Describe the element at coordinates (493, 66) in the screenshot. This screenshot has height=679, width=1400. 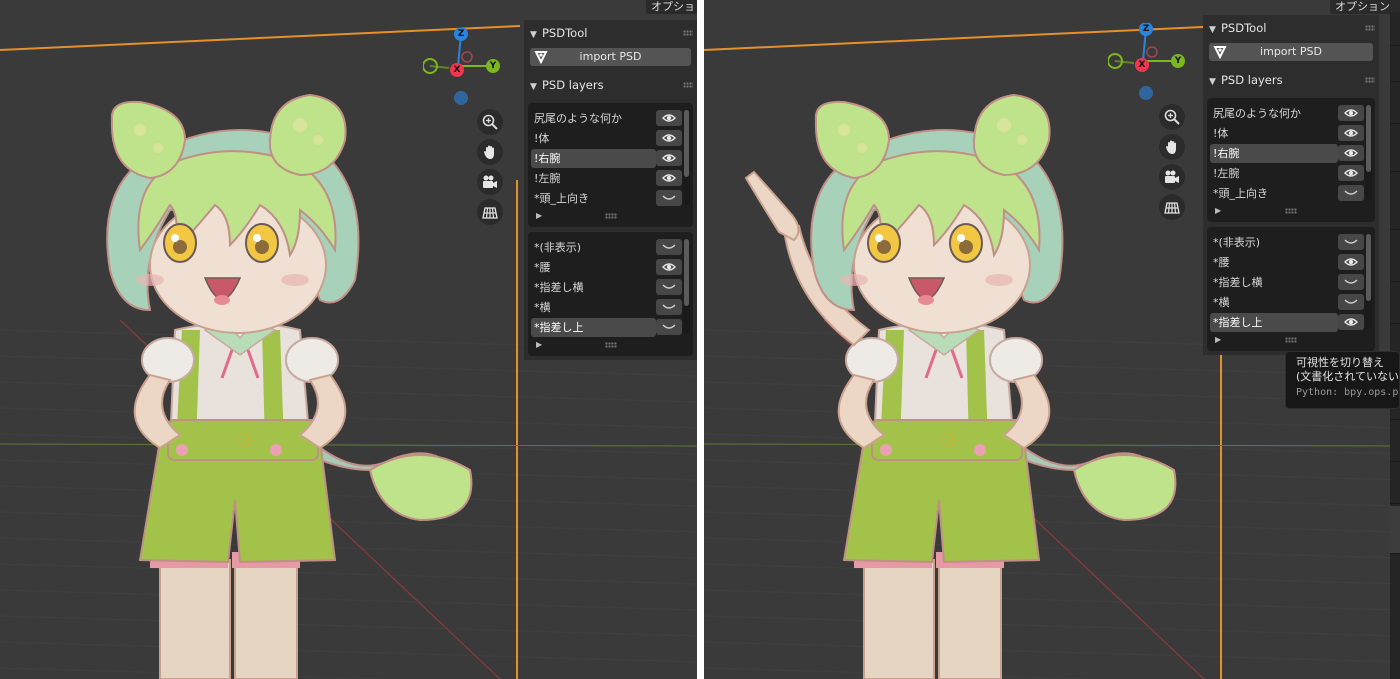
I see `axis-y-label: Y` at that location.